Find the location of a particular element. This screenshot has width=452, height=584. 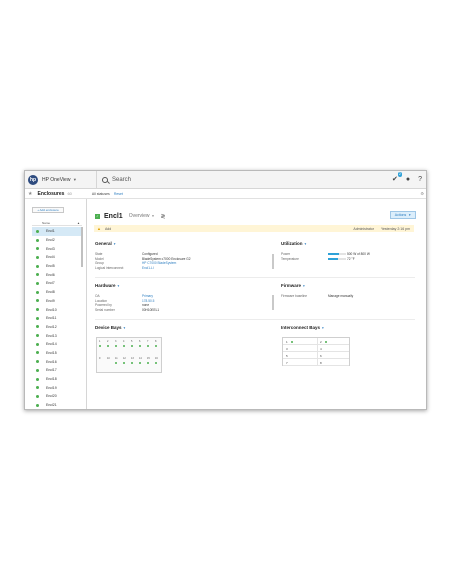

list-item: Encl17 is located at coordinates (57, 370).